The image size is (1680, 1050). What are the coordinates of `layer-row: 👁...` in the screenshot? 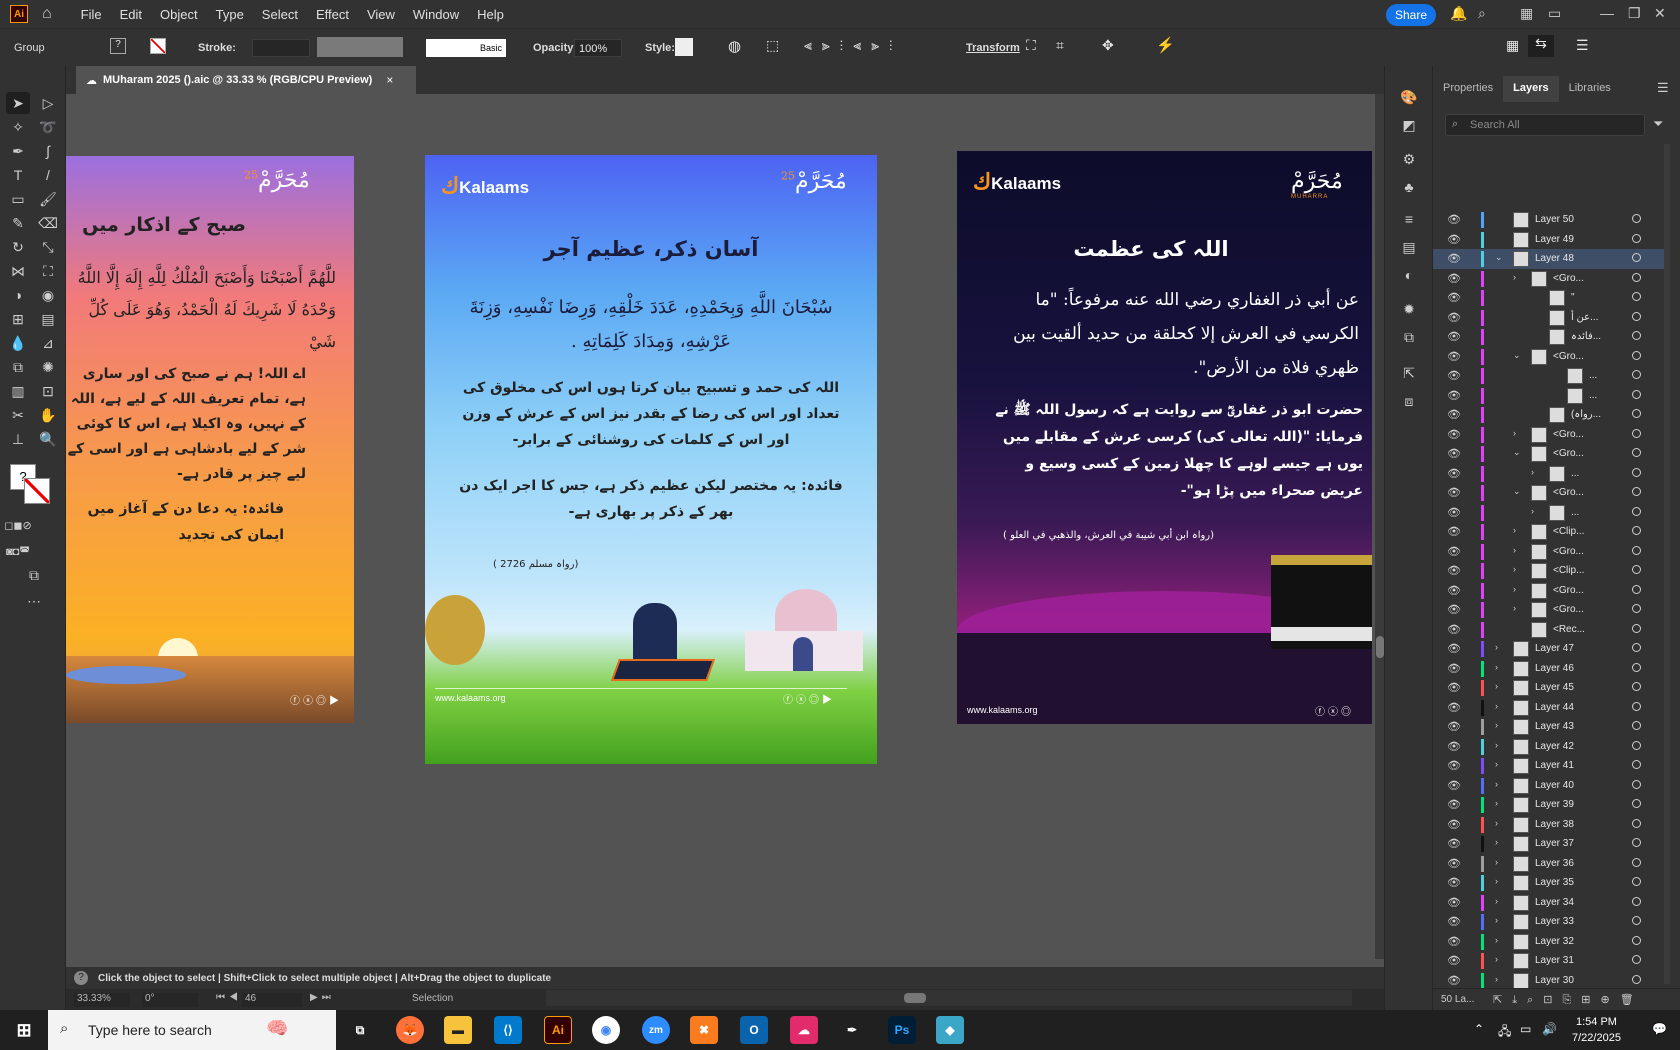 It's located at (1550, 376).